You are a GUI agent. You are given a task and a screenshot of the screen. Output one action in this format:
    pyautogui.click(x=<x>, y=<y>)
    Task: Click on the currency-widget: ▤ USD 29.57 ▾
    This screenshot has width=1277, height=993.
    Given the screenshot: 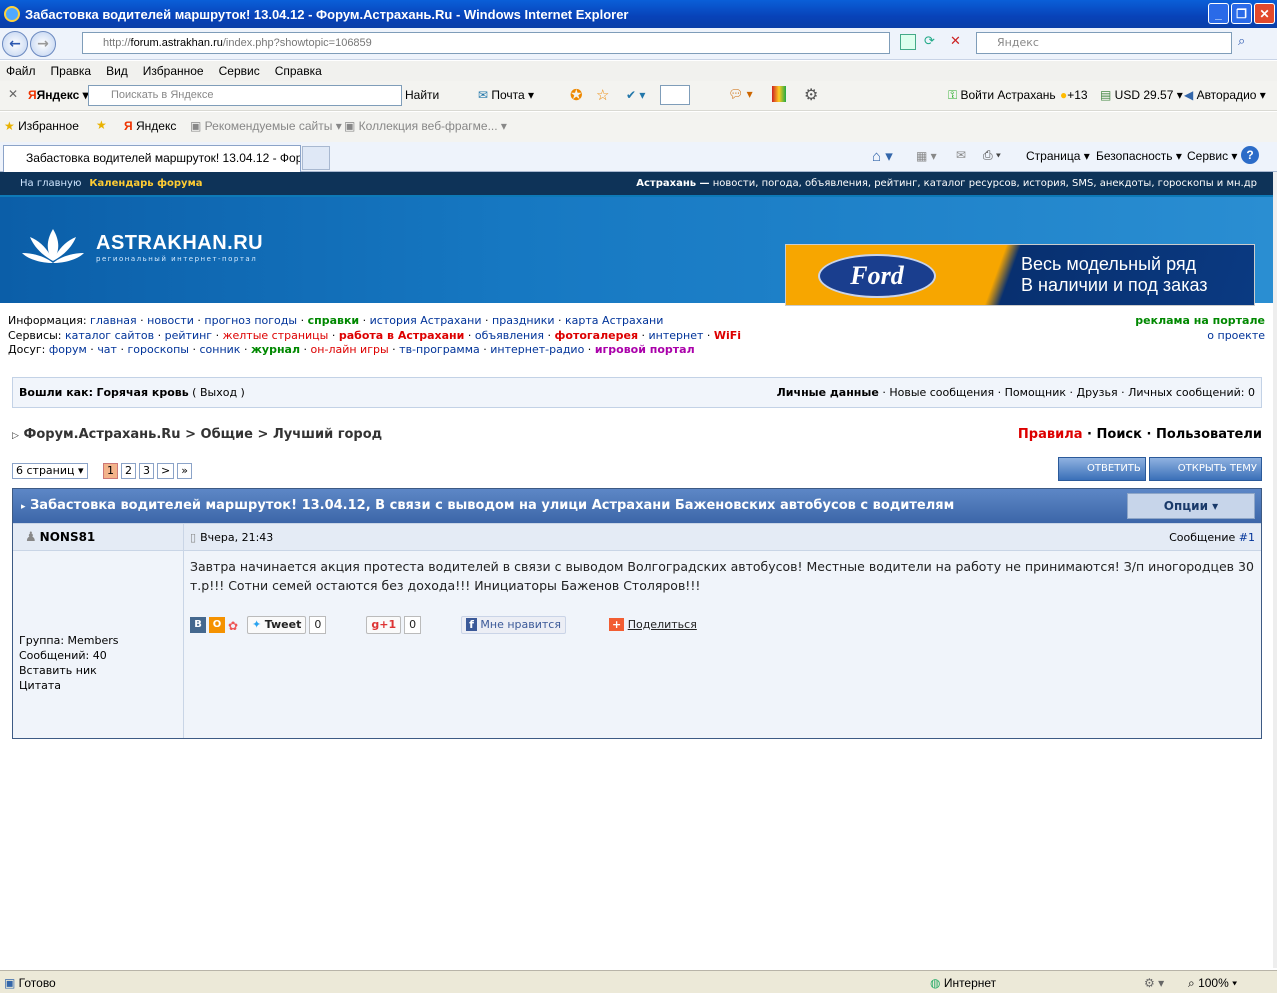 What is the action you would take?
    pyautogui.click(x=1141, y=95)
    